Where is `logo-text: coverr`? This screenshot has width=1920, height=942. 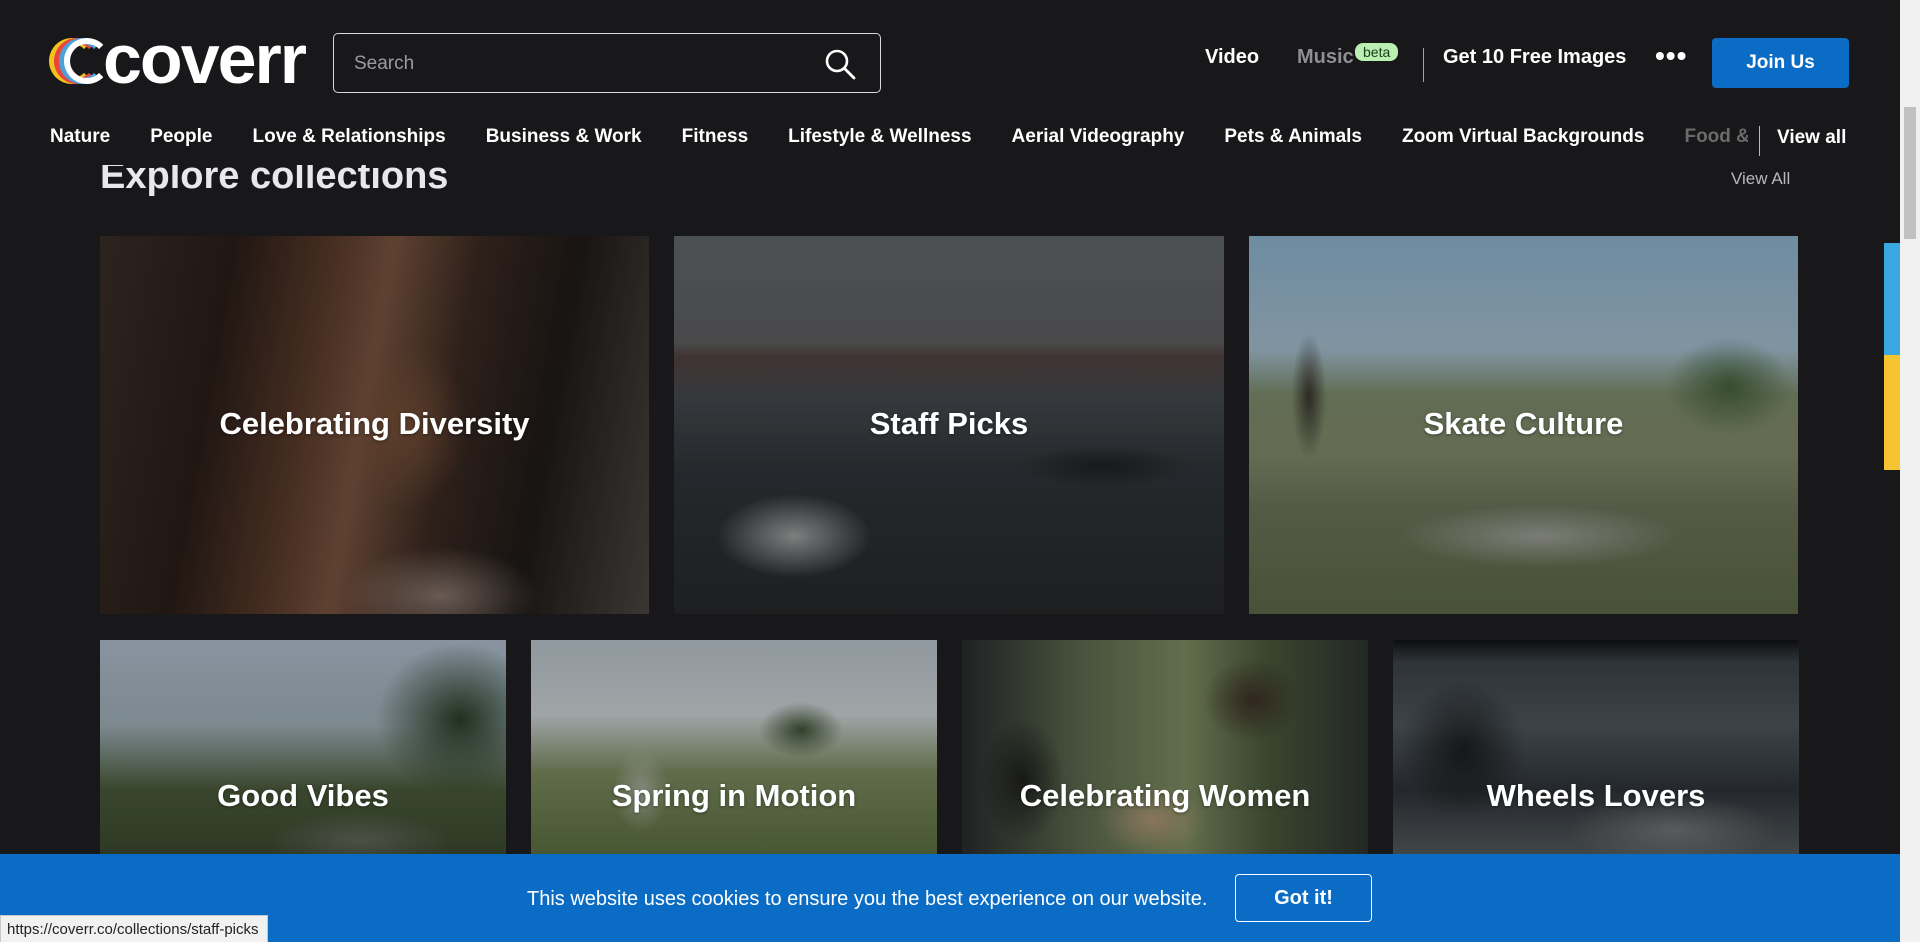 logo-text: coverr is located at coordinates (205, 59).